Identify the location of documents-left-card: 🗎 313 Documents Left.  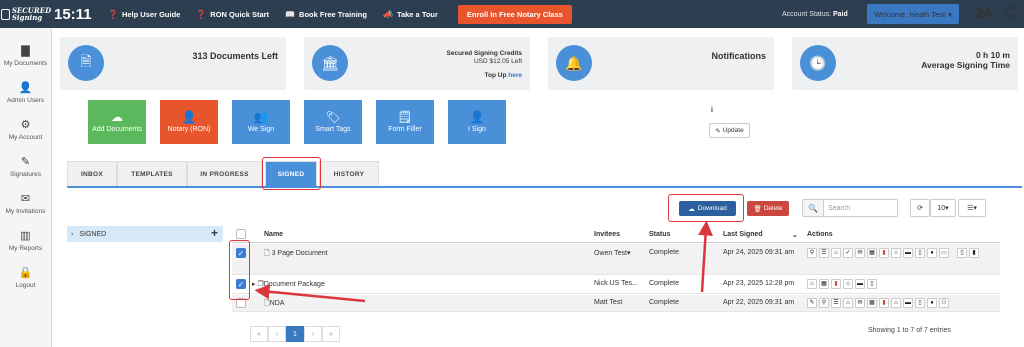
(173, 63).